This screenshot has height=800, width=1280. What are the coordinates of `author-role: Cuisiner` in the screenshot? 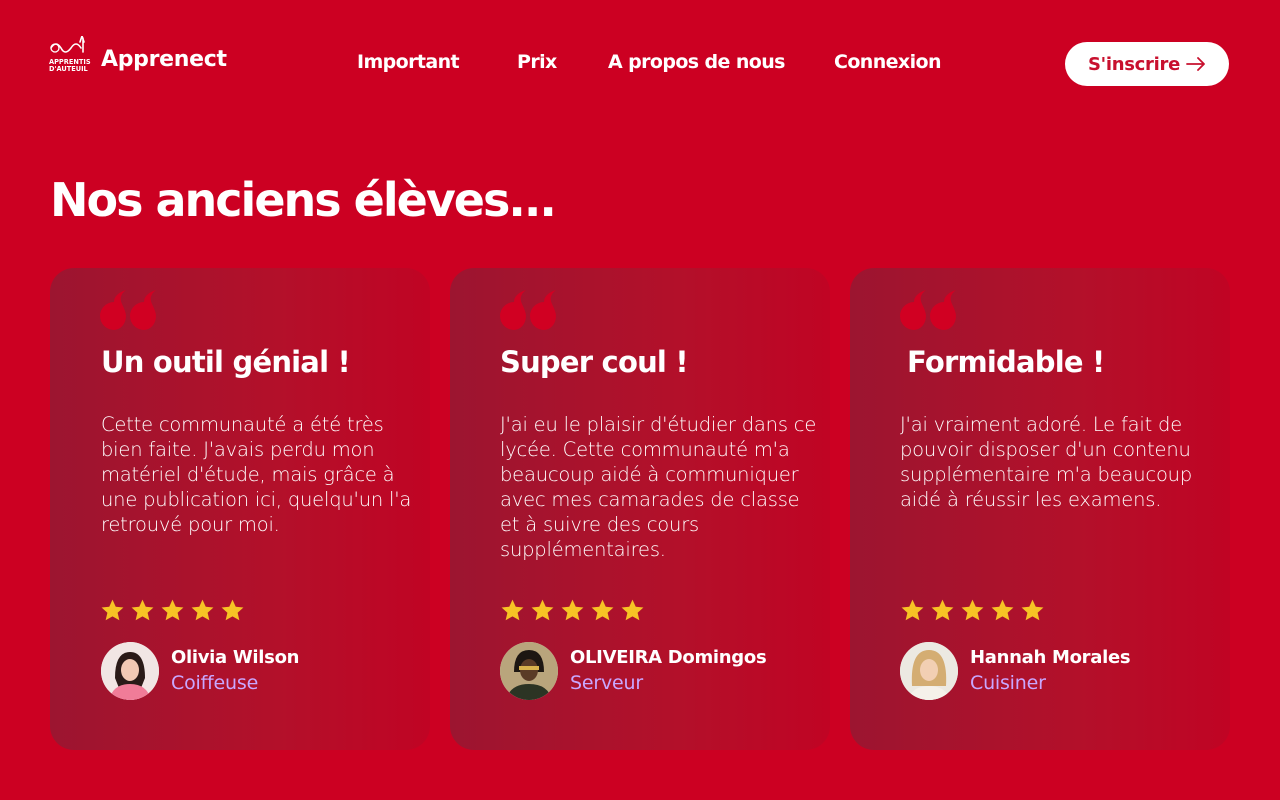 It's located at (1008, 683).